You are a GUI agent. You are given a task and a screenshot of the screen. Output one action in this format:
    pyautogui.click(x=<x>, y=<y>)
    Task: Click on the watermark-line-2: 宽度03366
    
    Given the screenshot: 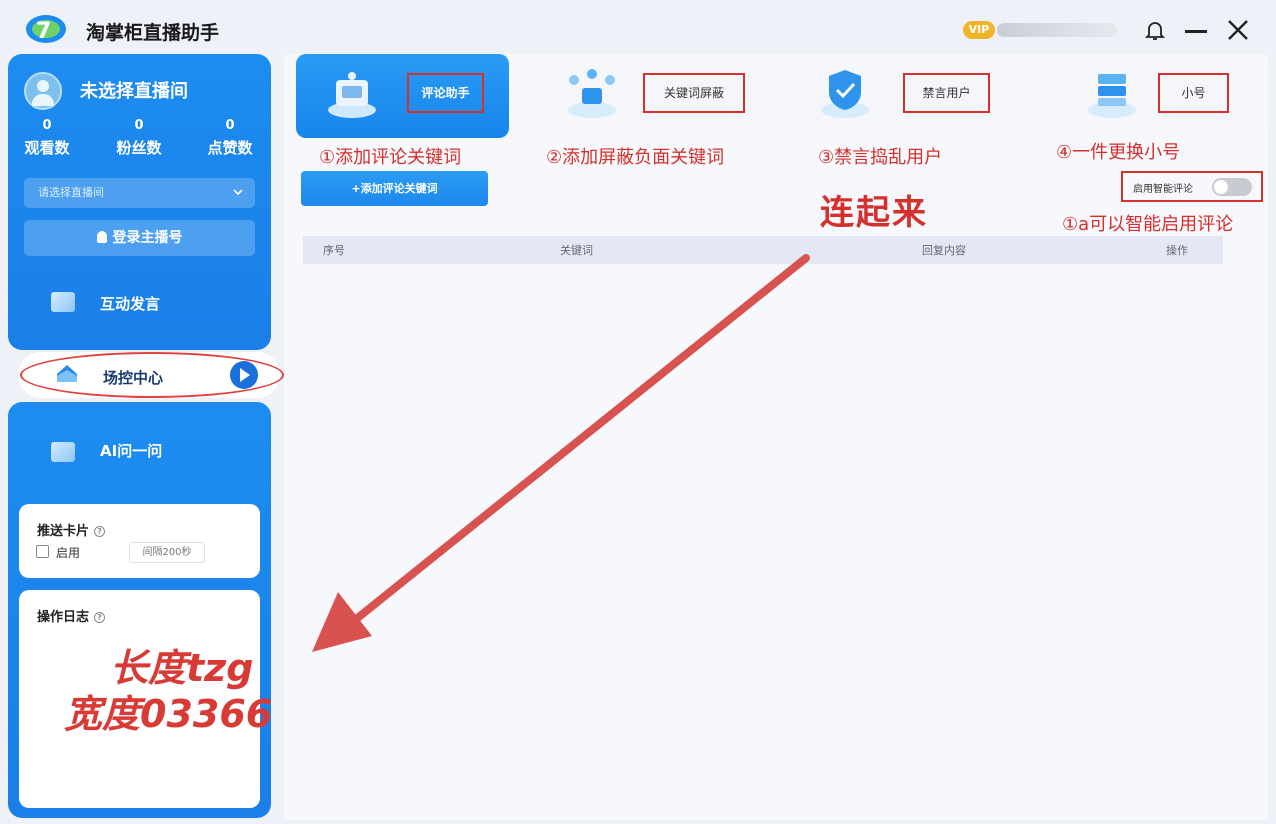 What is the action you would take?
    pyautogui.click(x=168, y=714)
    